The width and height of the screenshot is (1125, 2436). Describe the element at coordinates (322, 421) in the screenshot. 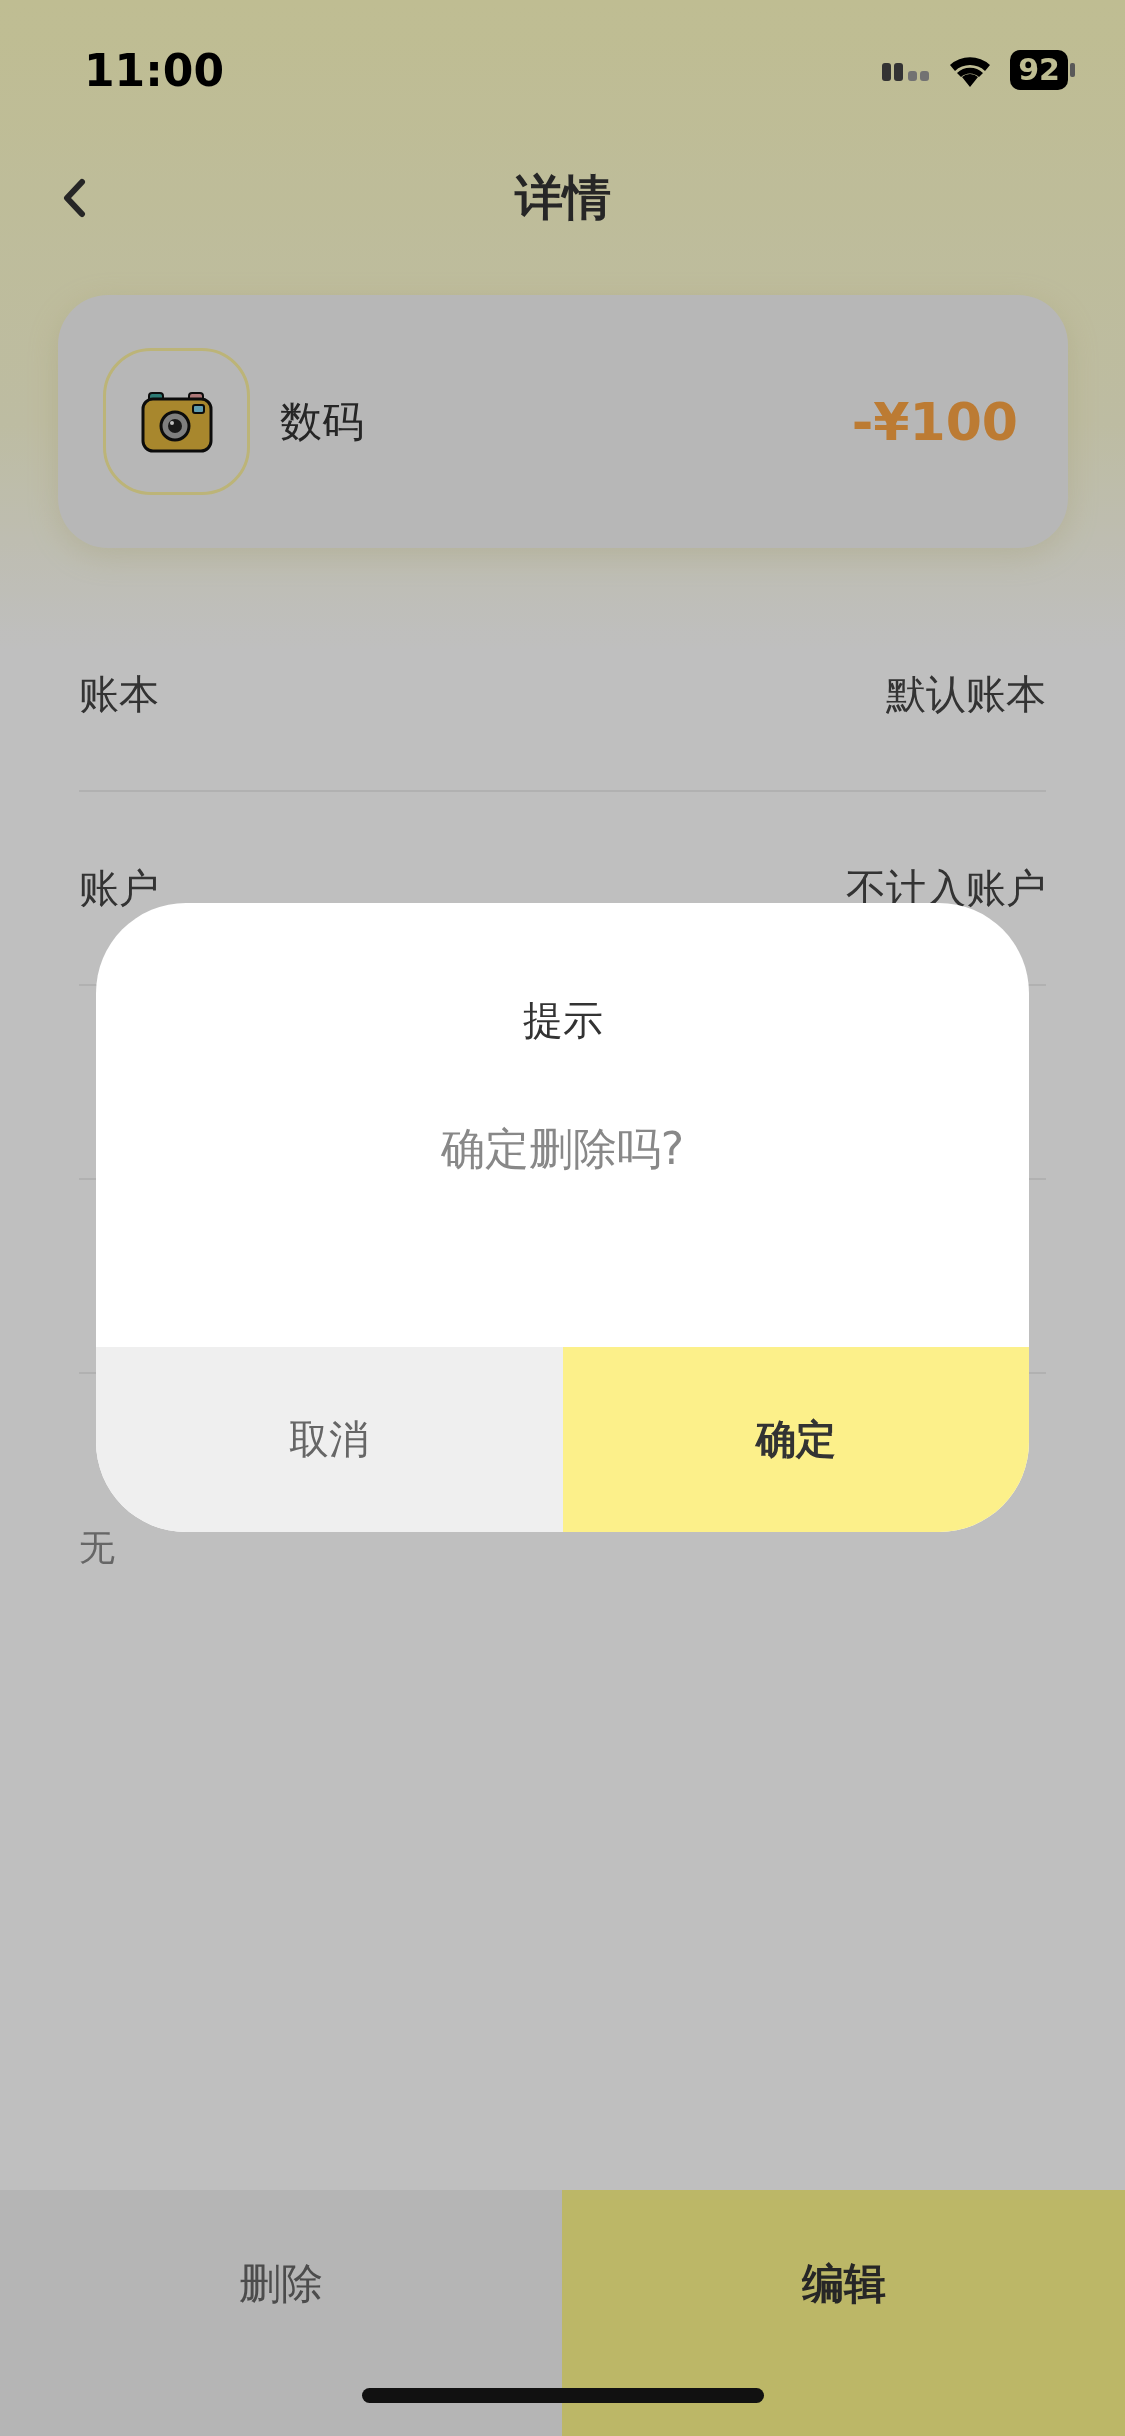

I see `category-name: 数码` at that location.